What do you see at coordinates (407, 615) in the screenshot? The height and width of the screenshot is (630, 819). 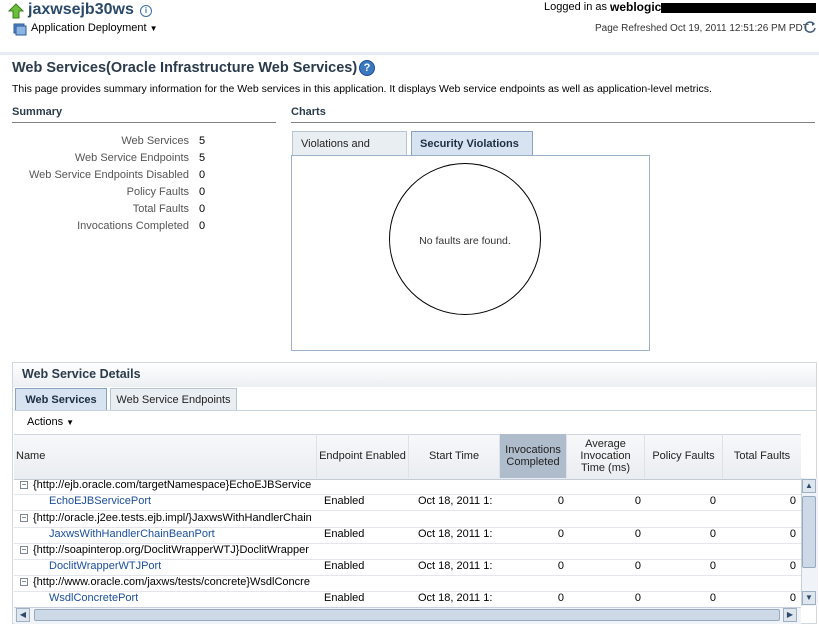 I see `horizontal-scroll-thumb` at bounding box center [407, 615].